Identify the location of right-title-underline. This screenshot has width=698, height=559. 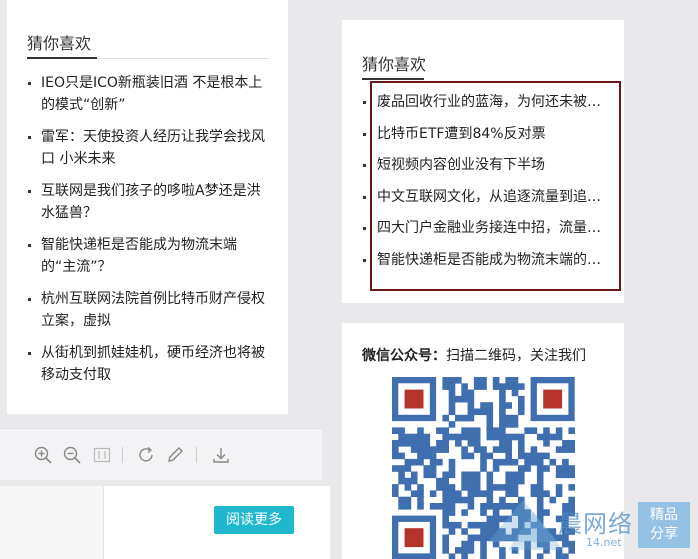
(393, 79).